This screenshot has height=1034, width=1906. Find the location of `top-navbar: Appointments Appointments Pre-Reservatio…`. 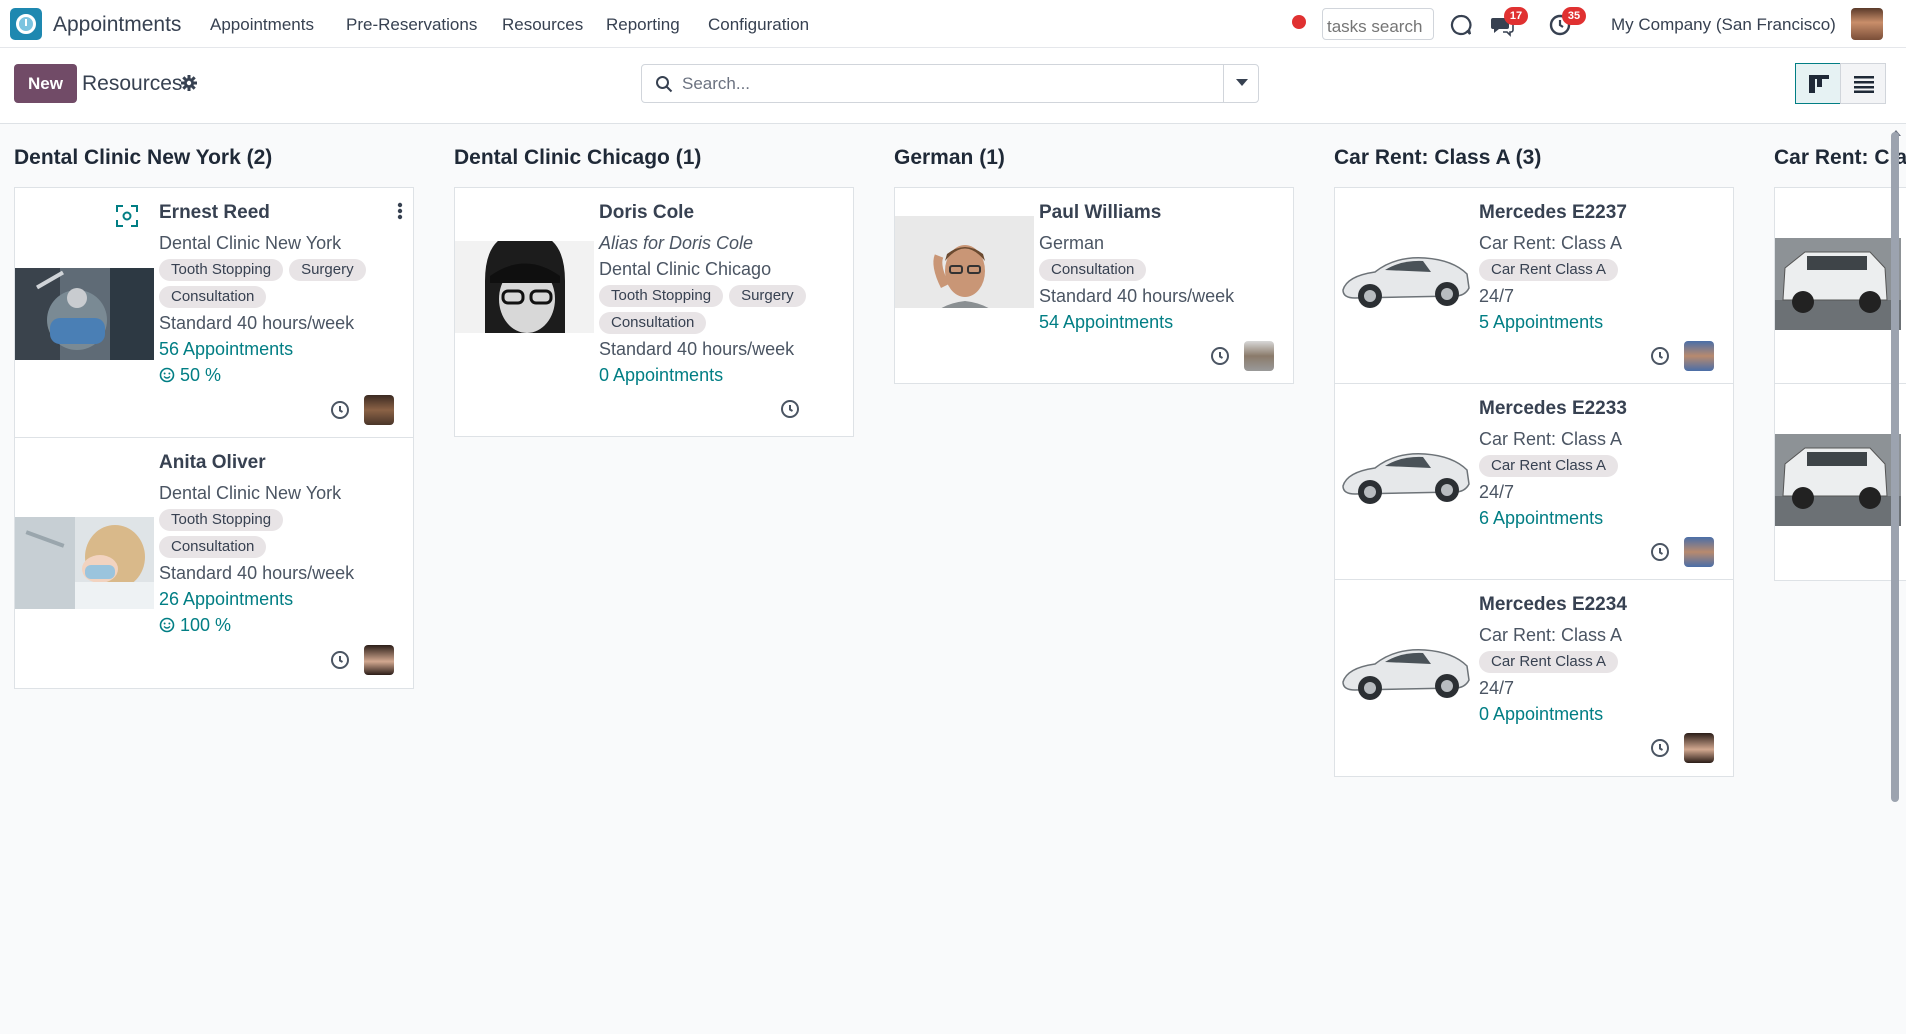

top-navbar: Appointments Appointments Pre-Reservatio… is located at coordinates (953, 24).